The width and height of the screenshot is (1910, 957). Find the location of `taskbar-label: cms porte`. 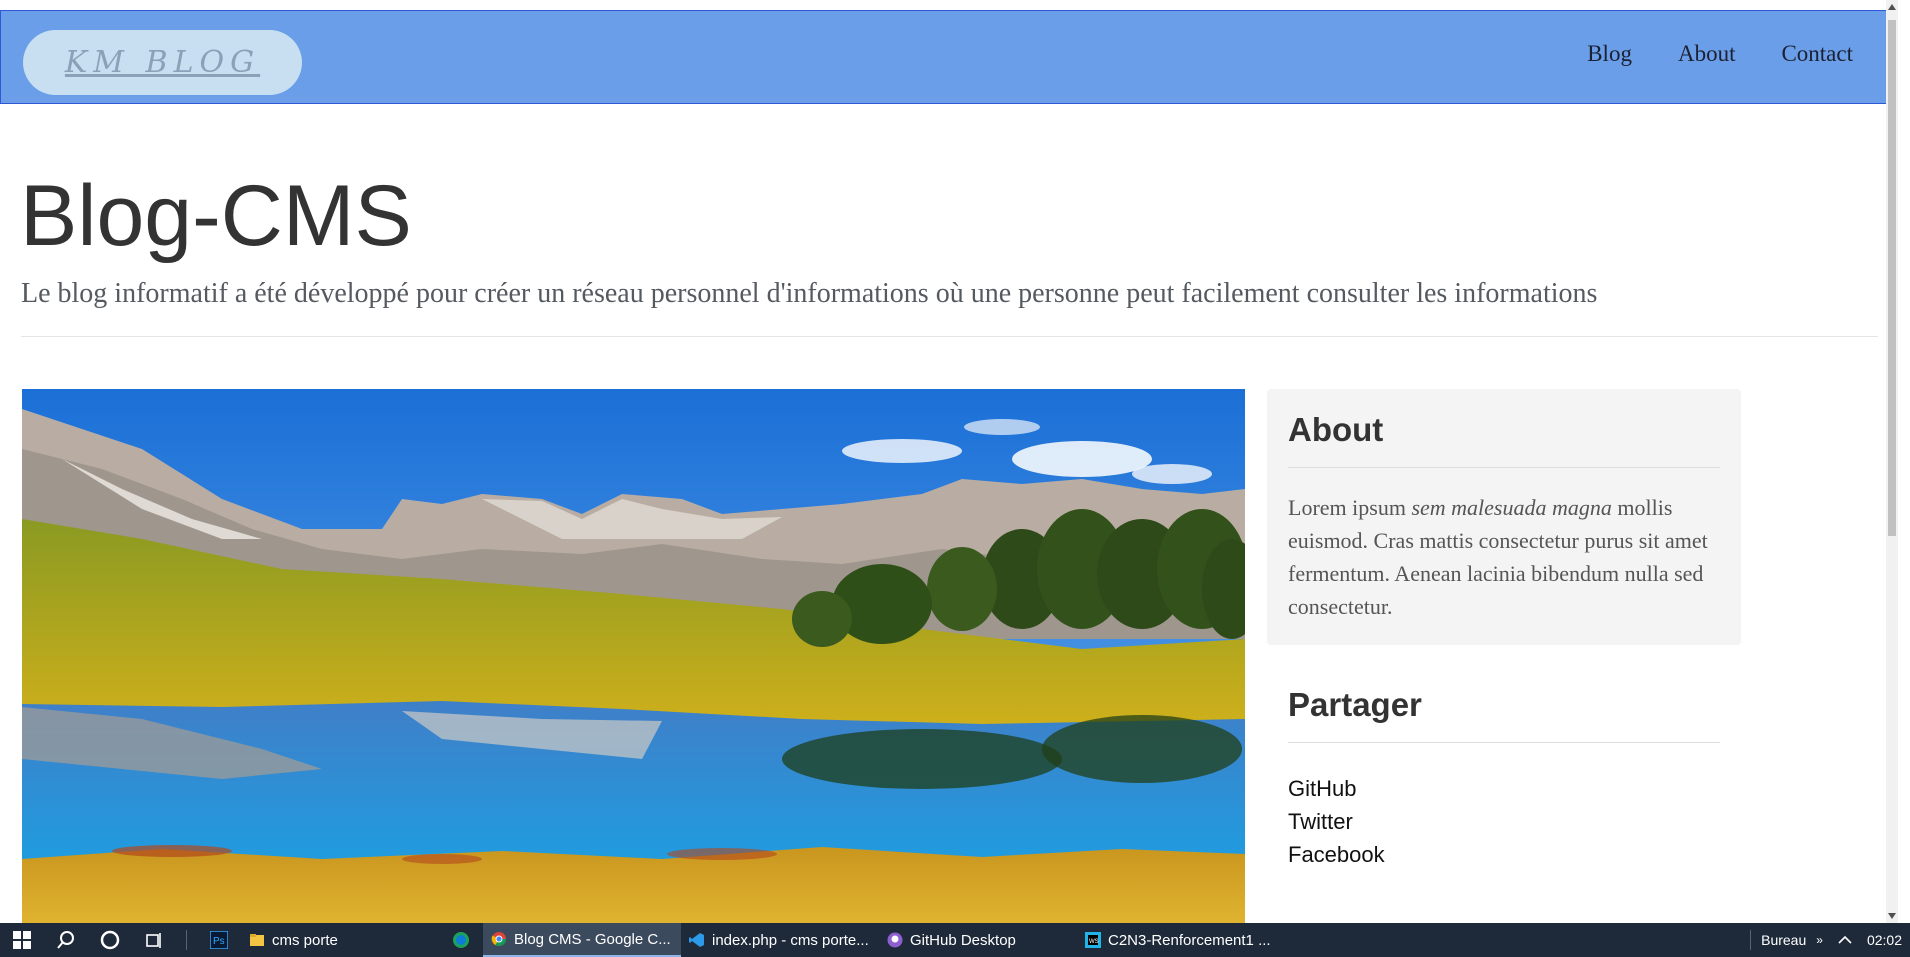

taskbar-label: cms porte is located at coordinates (305, 940).